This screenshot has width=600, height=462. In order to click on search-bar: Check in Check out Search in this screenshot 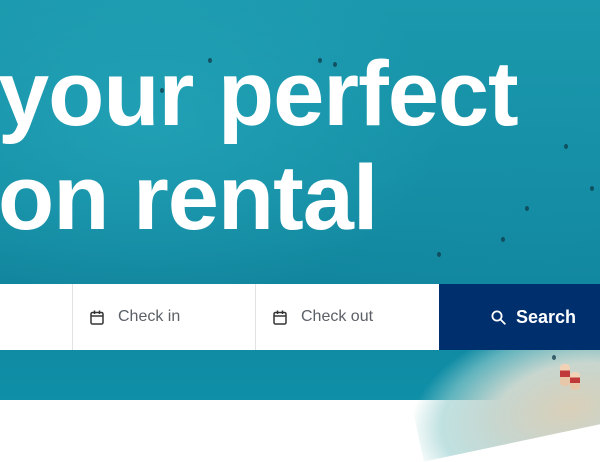, I will do `click(300, 317)`.